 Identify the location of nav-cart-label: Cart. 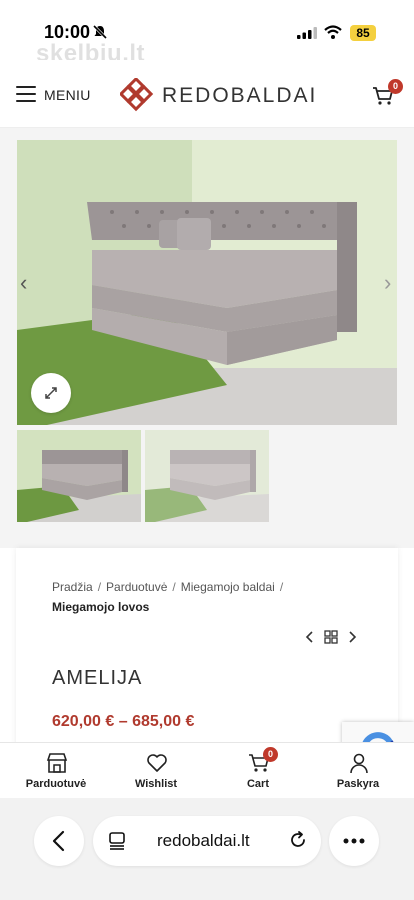
(257, 784).